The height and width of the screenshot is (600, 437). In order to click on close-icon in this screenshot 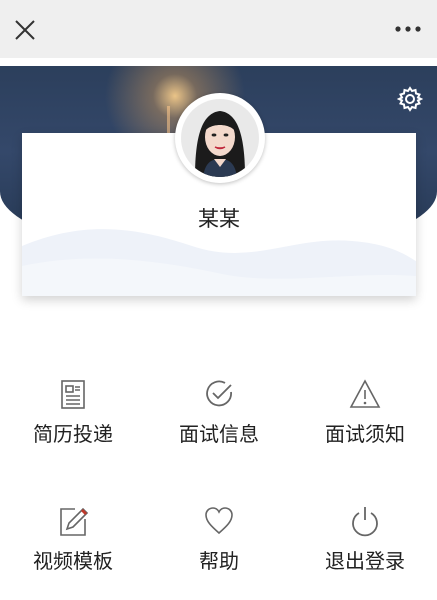, I will do `click(25, 30)`.